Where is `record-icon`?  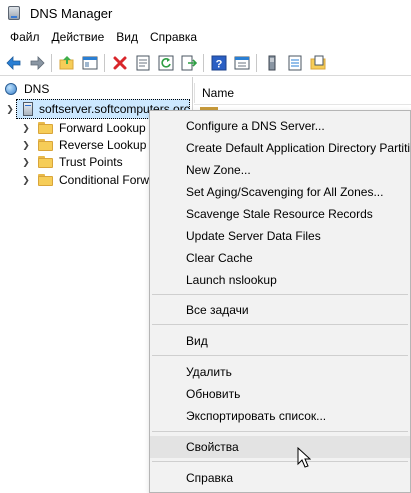
record-icon is located at coordinates (295, 63).